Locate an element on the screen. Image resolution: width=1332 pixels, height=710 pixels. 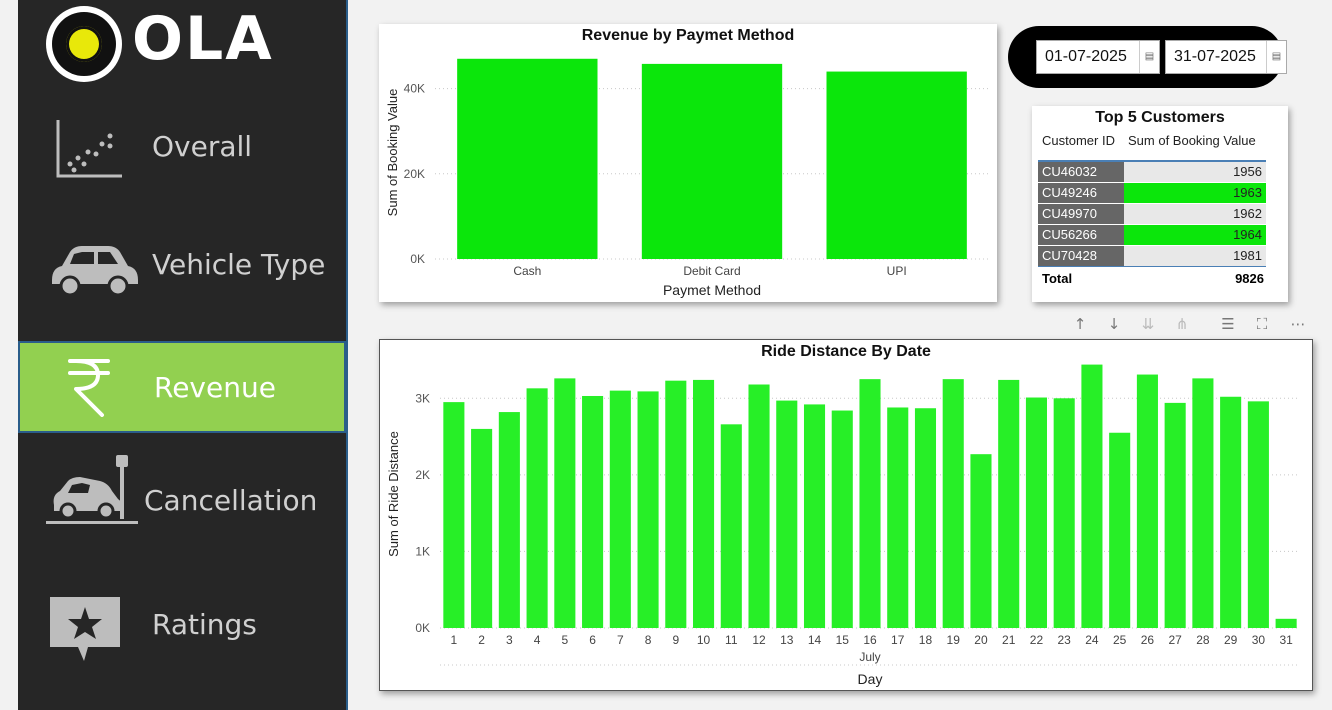
rupee-icon is located at coordinates (89, 388).